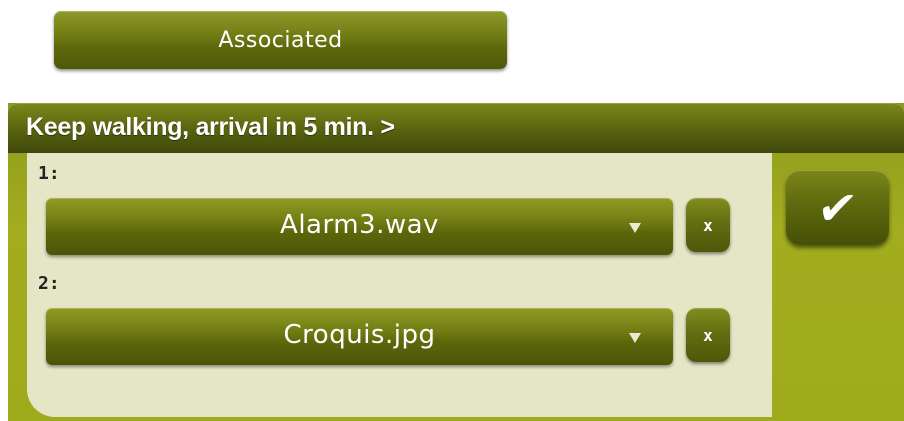 This screenshot has height=421, width=904. I want to click on attachment-1-select: Alarm3.wav, so click(359, 226).